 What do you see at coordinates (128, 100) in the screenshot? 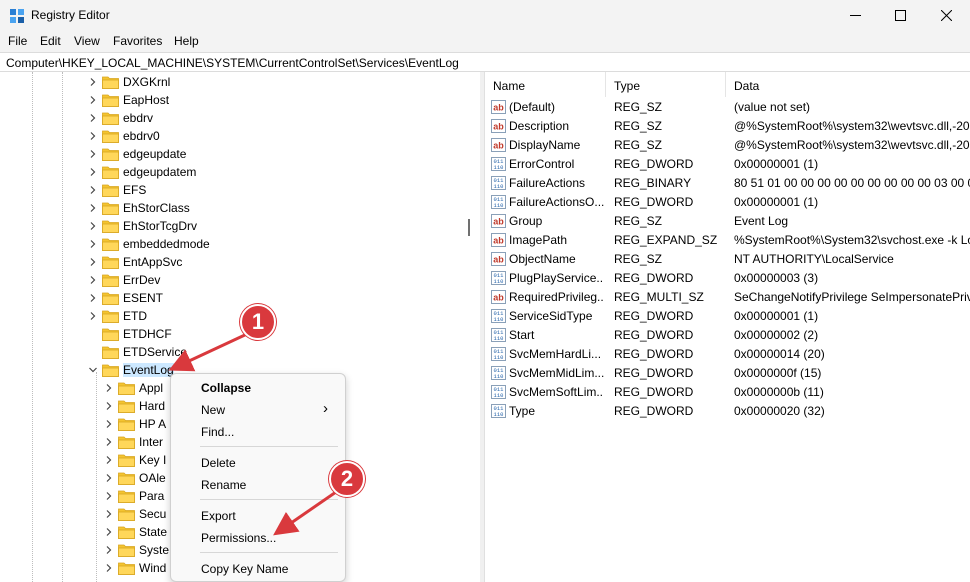
I see `tree-item: EapHost` at bounding box center [128, 100].